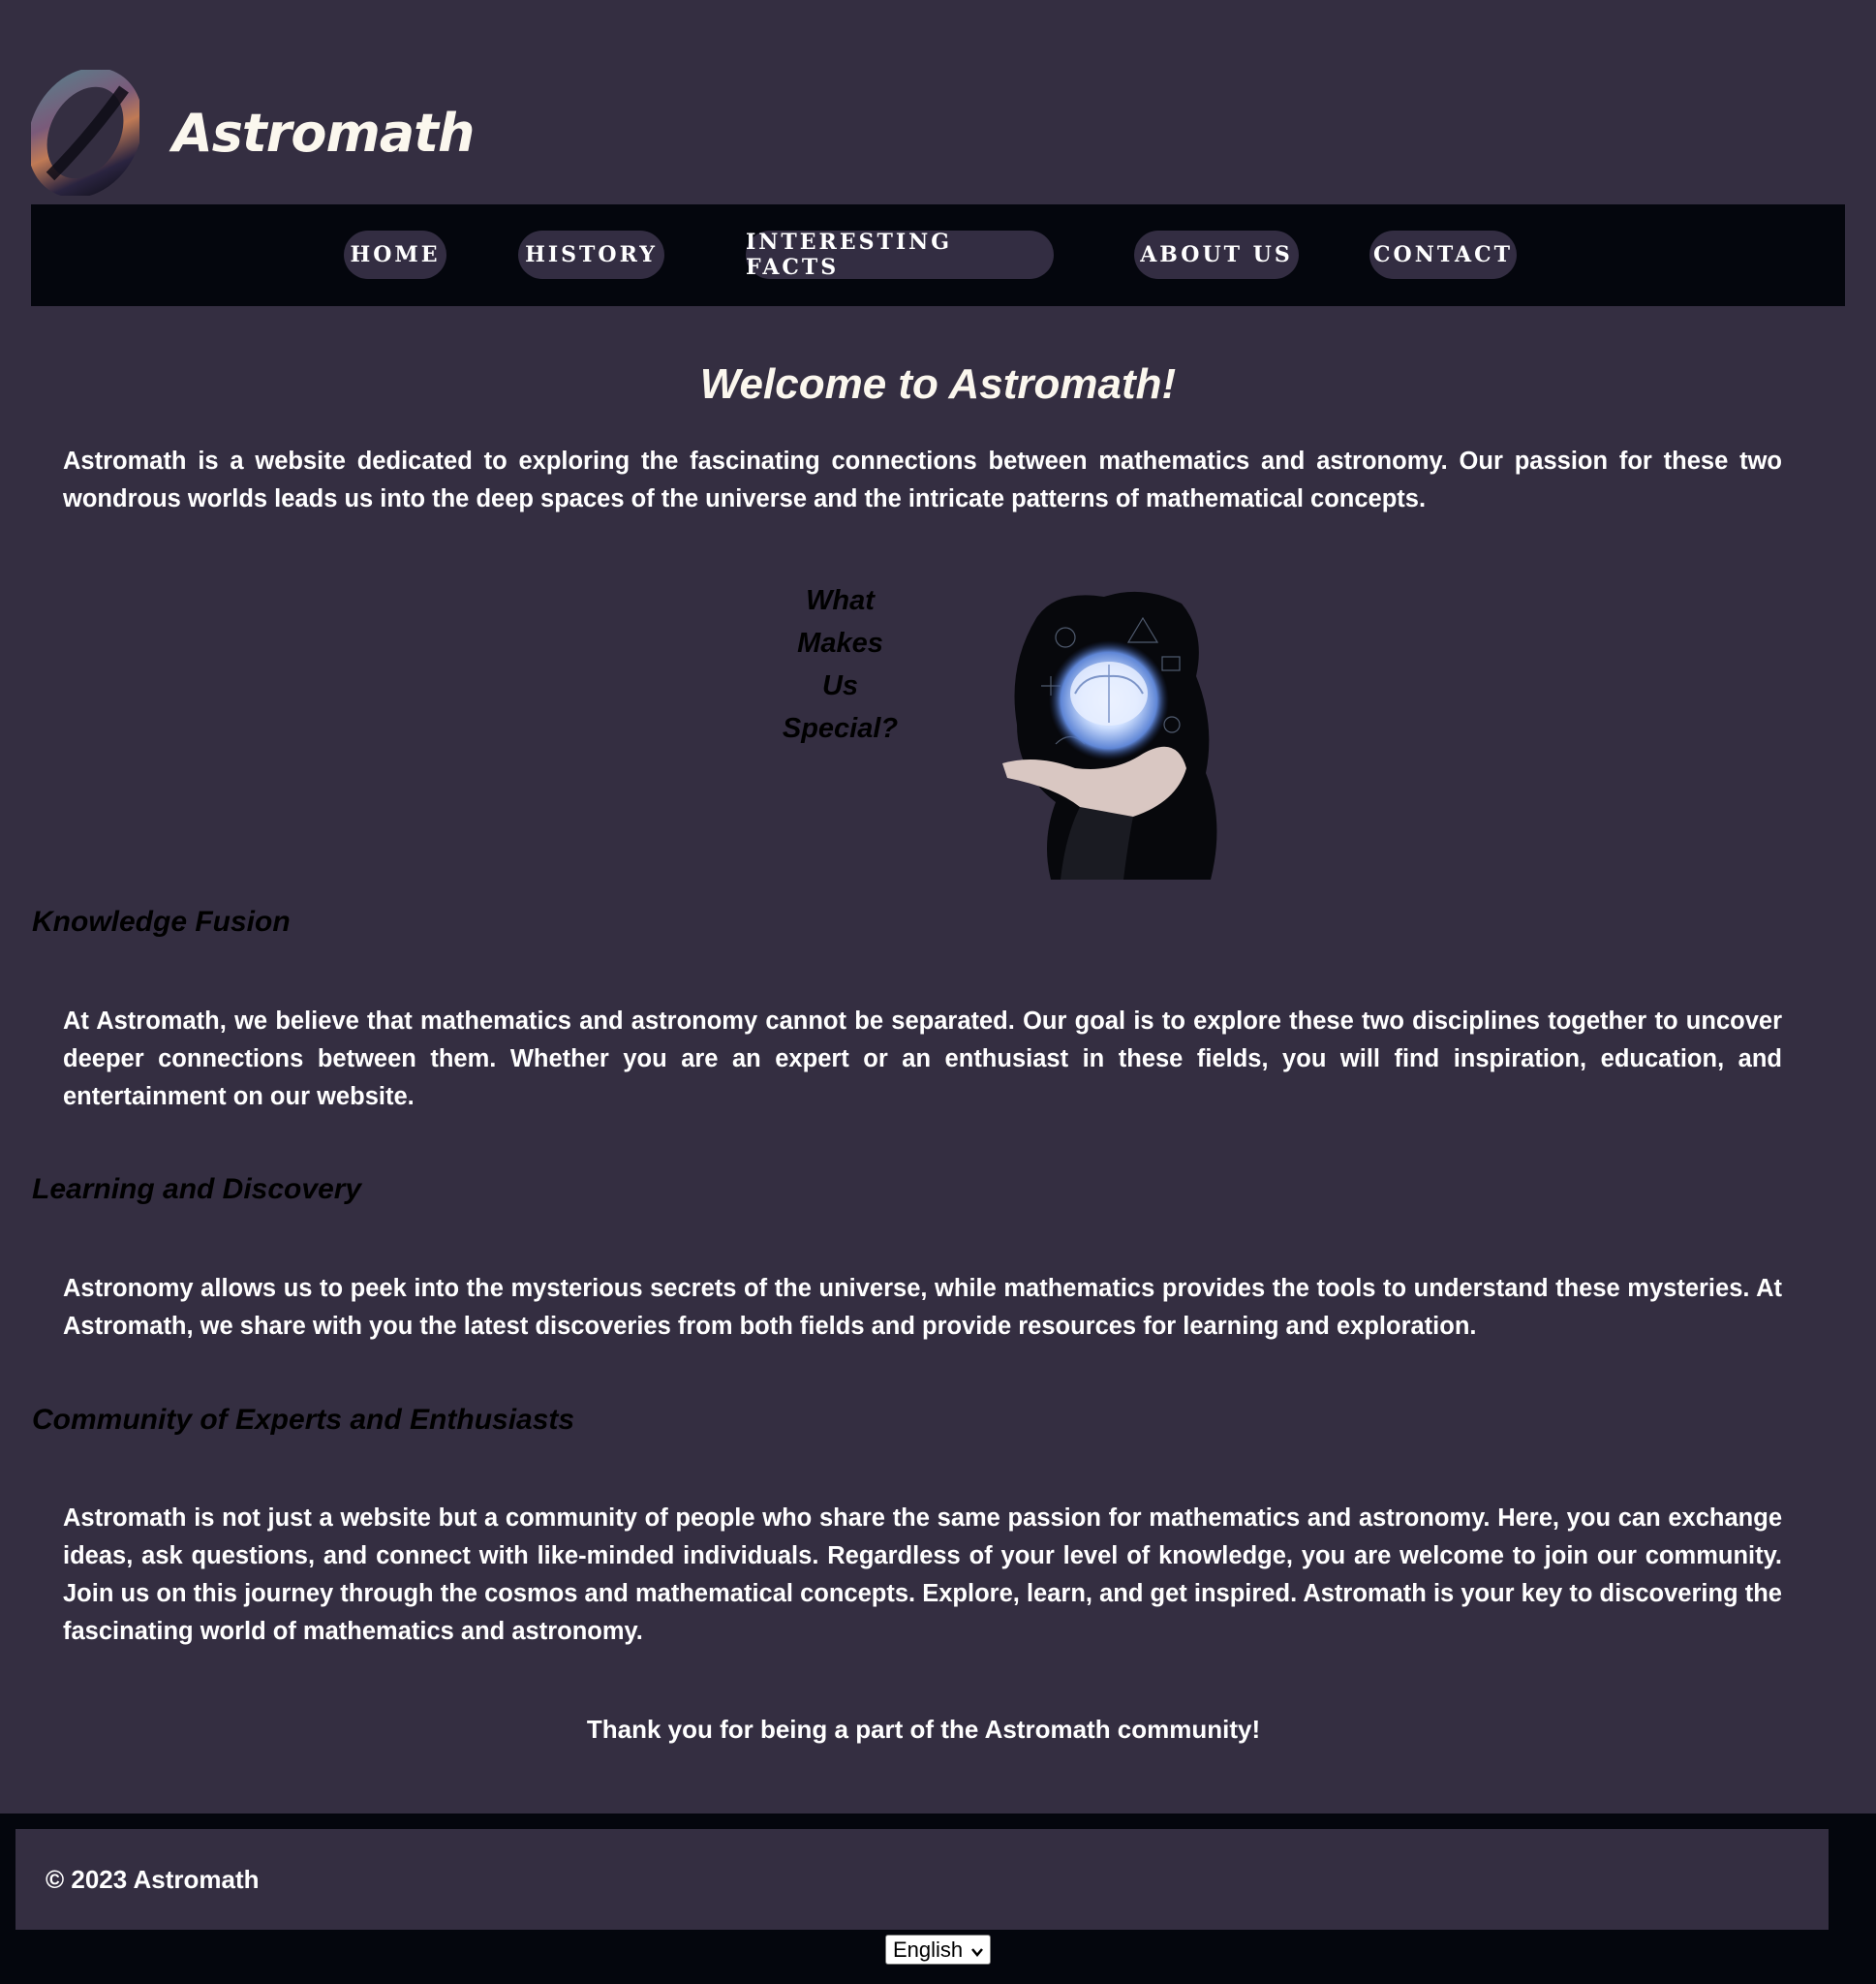  Describe the element at coordinates (1216, 255) in the screenshot. I see `nav-about-us-link: ABOUT US` at that location.